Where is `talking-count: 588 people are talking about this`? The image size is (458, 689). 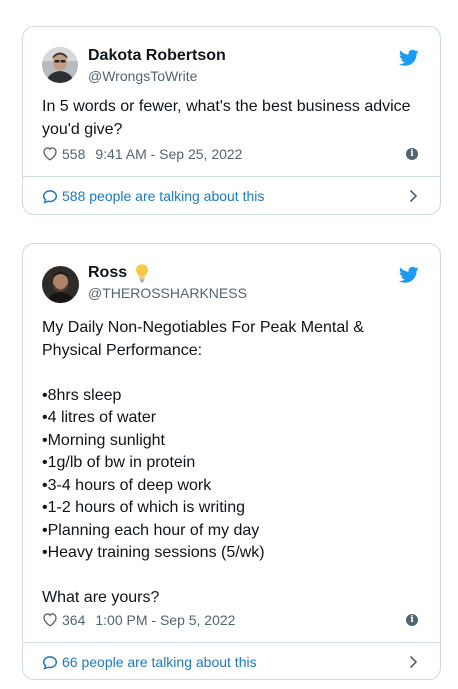 talking-count: 588 people are talking about this is located at coordinates (163, 196).